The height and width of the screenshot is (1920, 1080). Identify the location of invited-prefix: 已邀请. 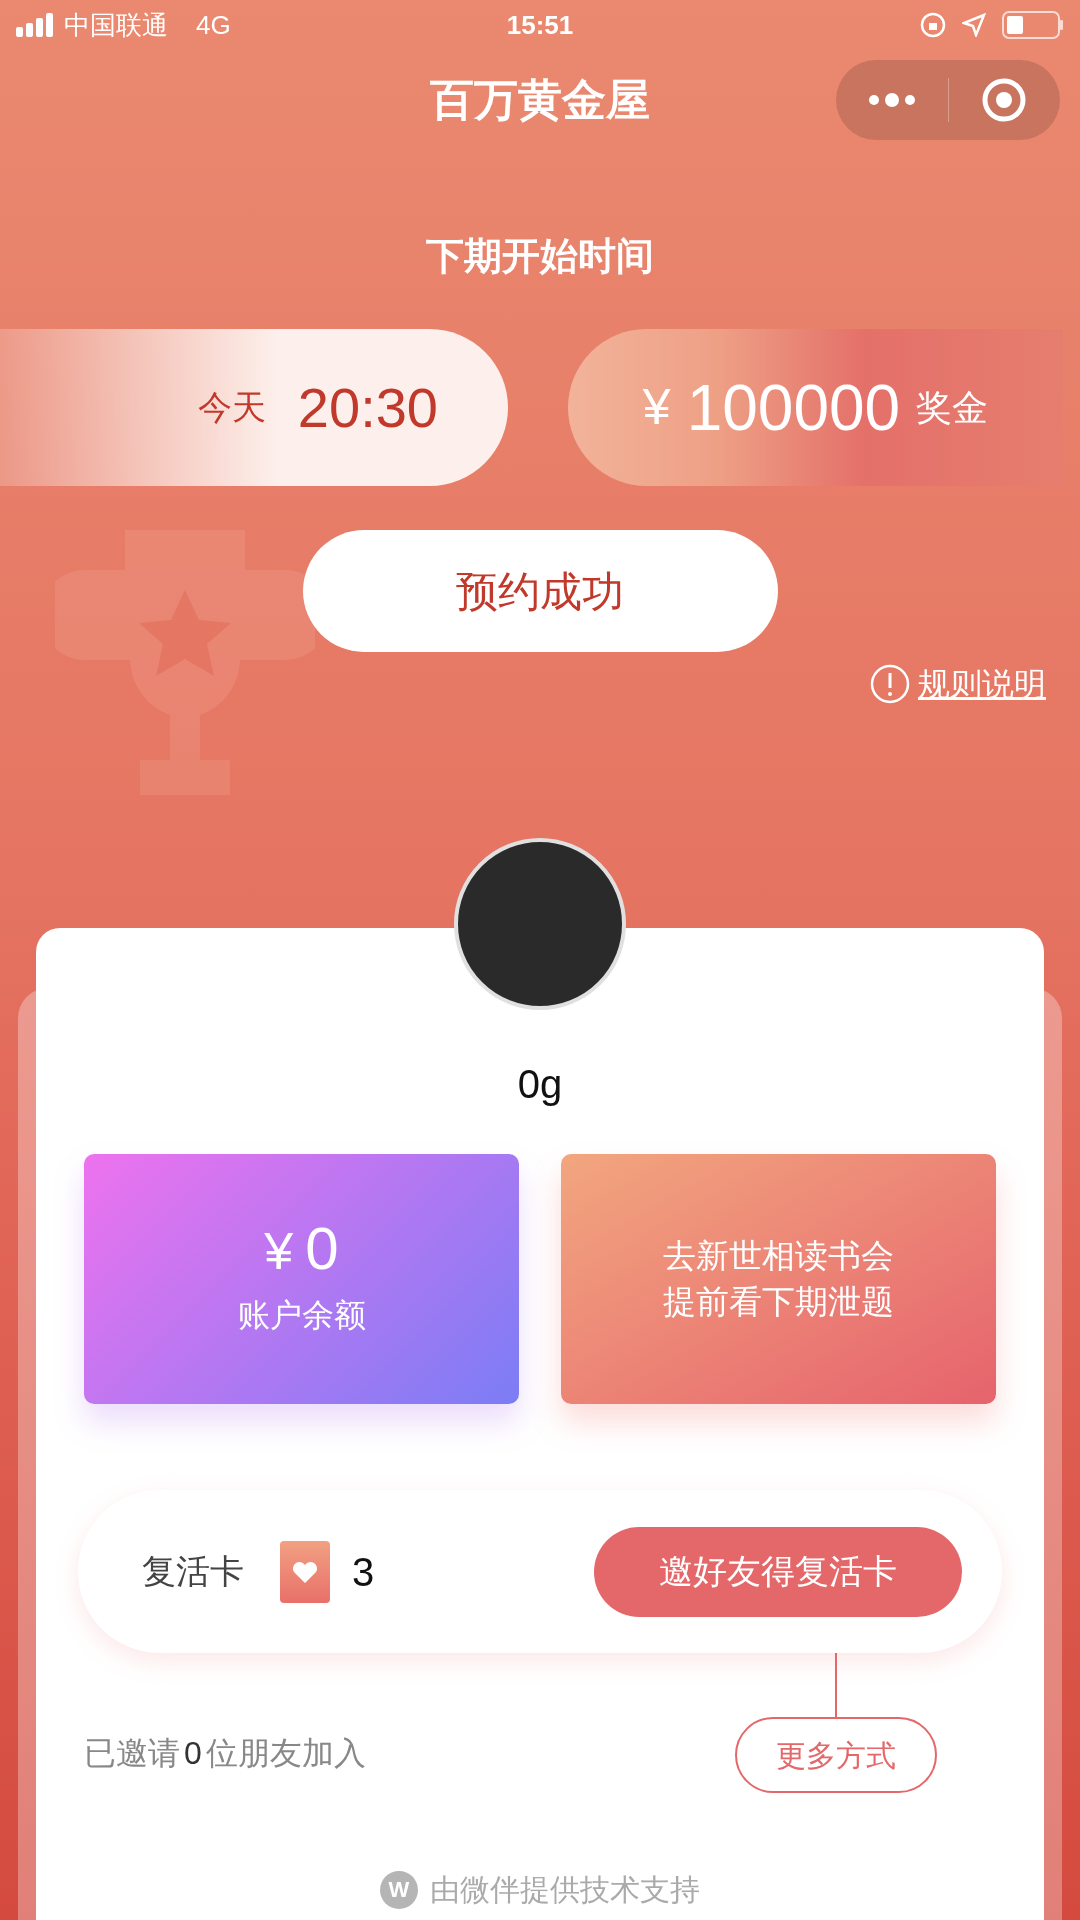
(132, 1753).